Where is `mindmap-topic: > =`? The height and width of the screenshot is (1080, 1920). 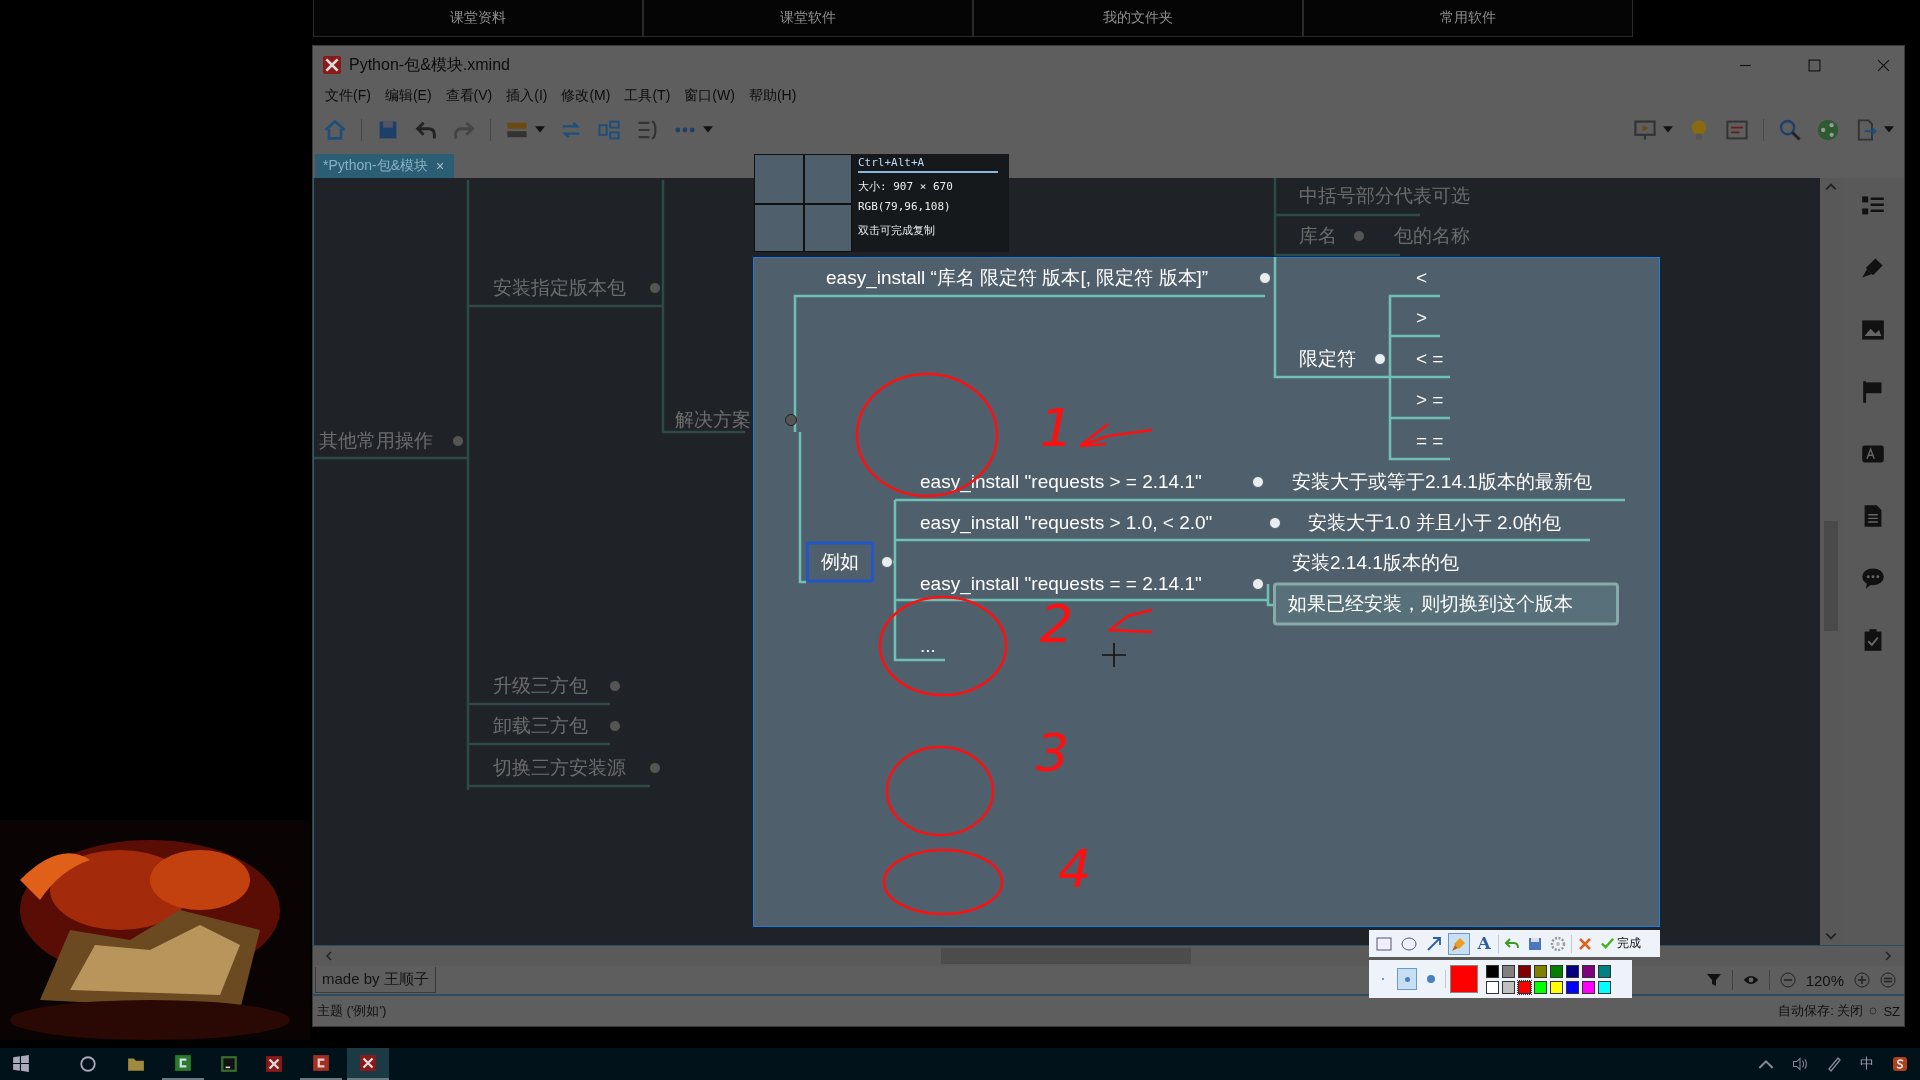
mindmap-topic: > = is located at coordinates (1430, 400).